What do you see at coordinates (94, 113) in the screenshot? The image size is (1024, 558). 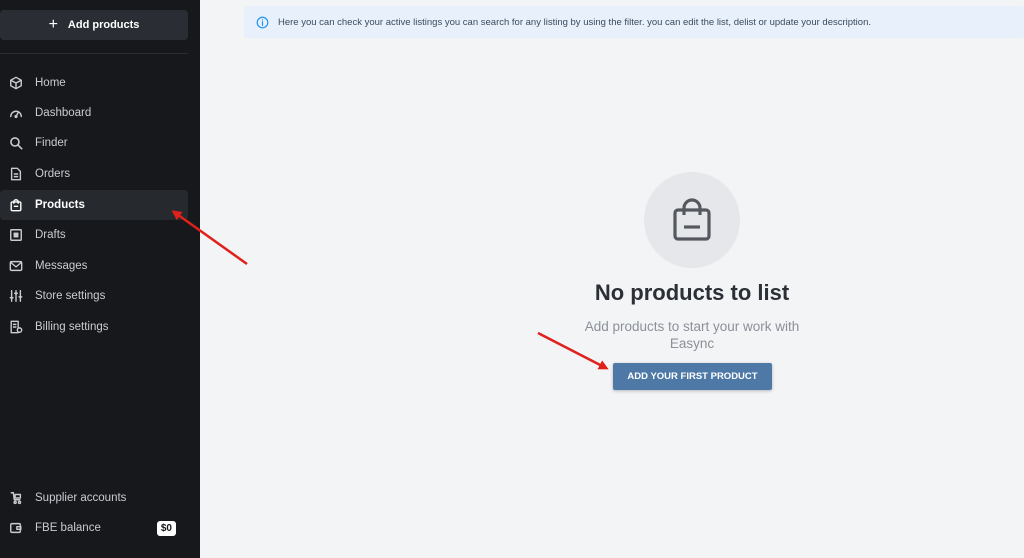 I see `sidebar-item-dashboard: Dashboard` at bounding box center [94, 113].